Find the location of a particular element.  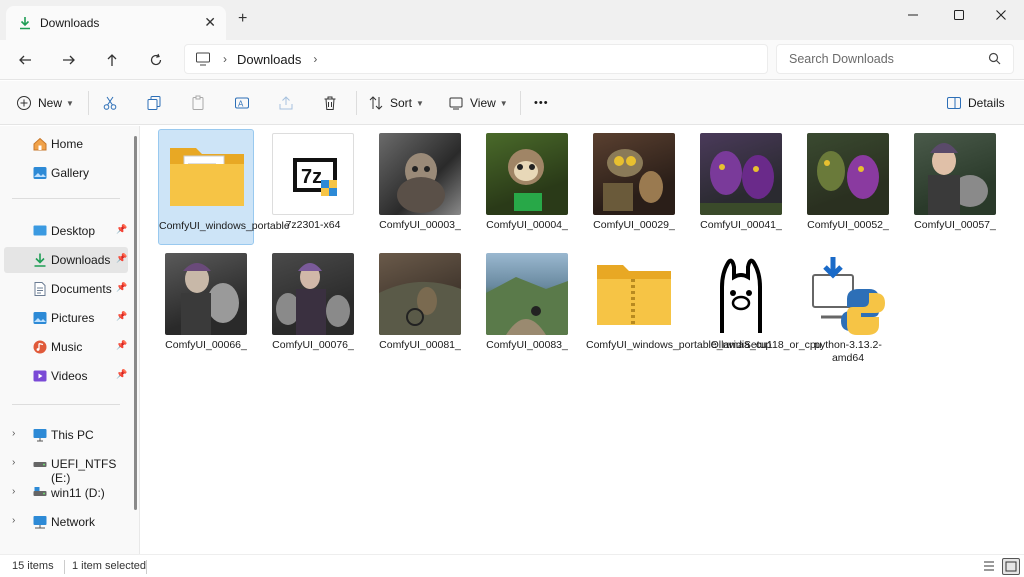

scissors-icon is located at coordinates (110, 103).